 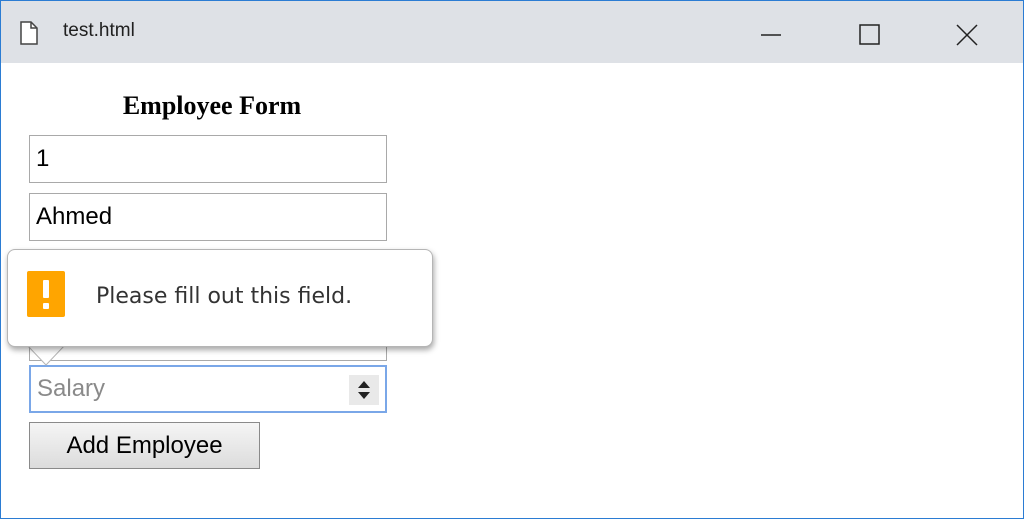 What do you see at coordinates (144, 445) in the screenshot?
I see `add-employee-button: Add Employee` at bounding box center [144, 445].